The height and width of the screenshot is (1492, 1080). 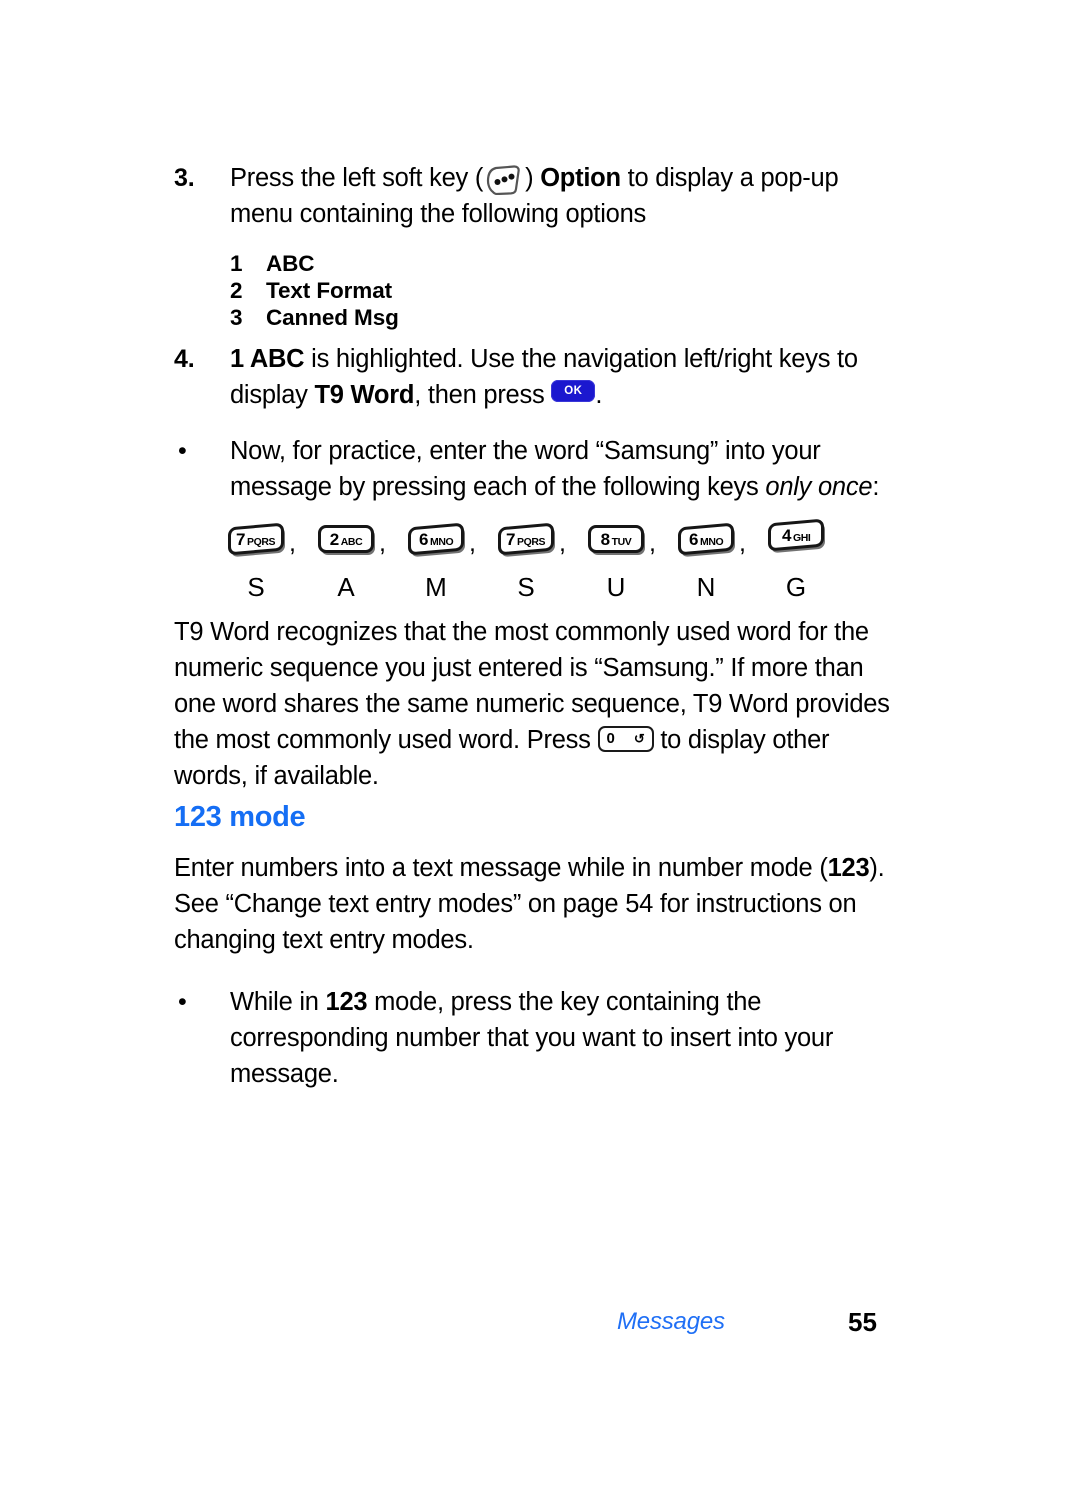 I want to click on step-4-period: ., so click(x=599, y=395).